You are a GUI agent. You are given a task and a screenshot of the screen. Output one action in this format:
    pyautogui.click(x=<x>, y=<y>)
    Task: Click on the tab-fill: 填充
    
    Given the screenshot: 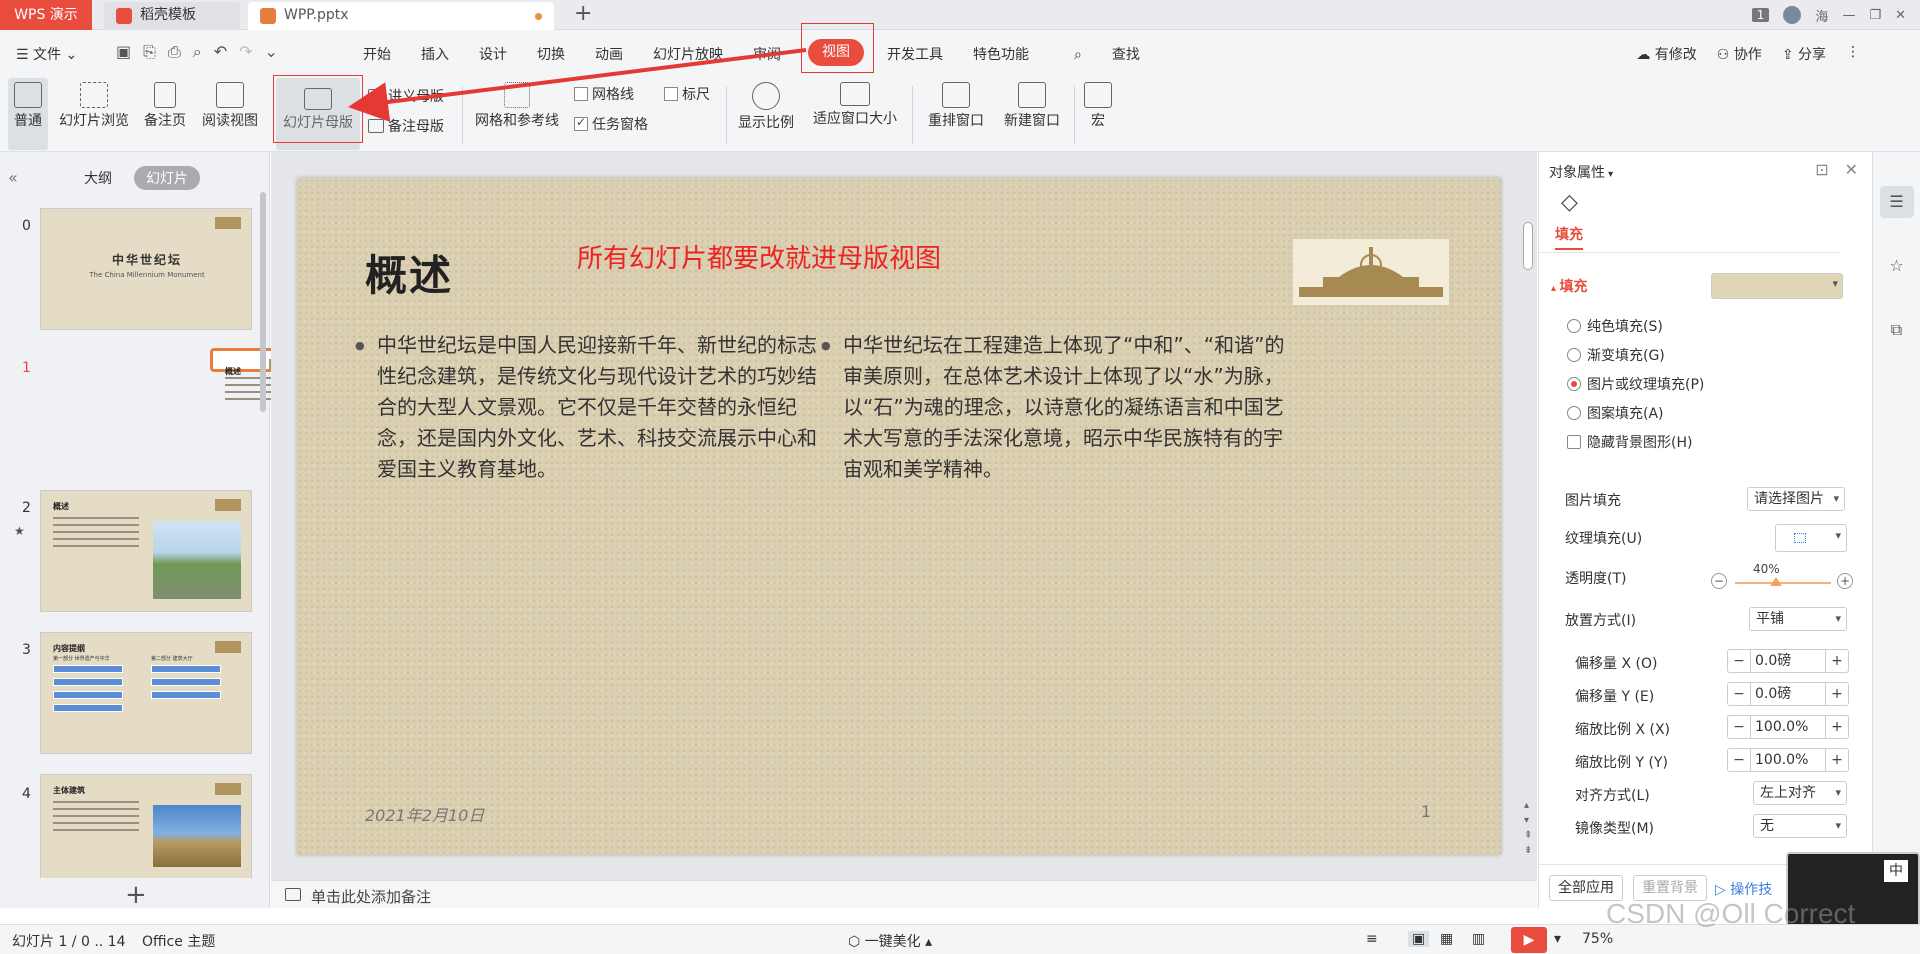 What is the action you would take?
    pyautogui.click(x=1569, y=237)
    